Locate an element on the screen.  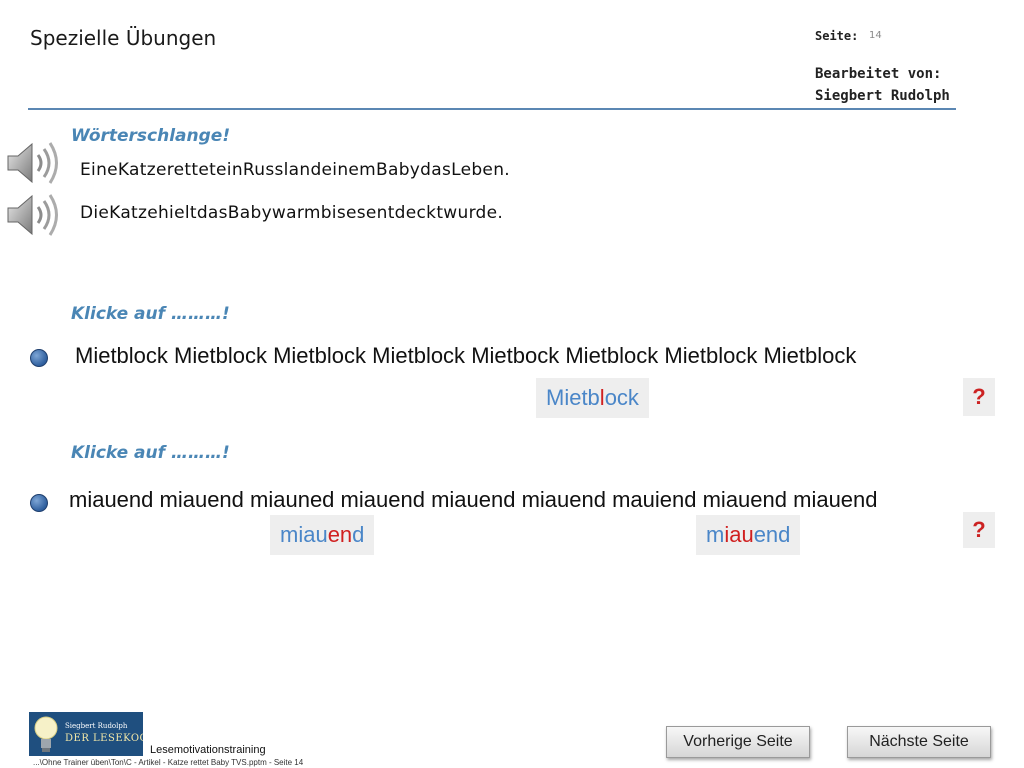
target-word-highlight: iau is located at coordinates (739, 534).